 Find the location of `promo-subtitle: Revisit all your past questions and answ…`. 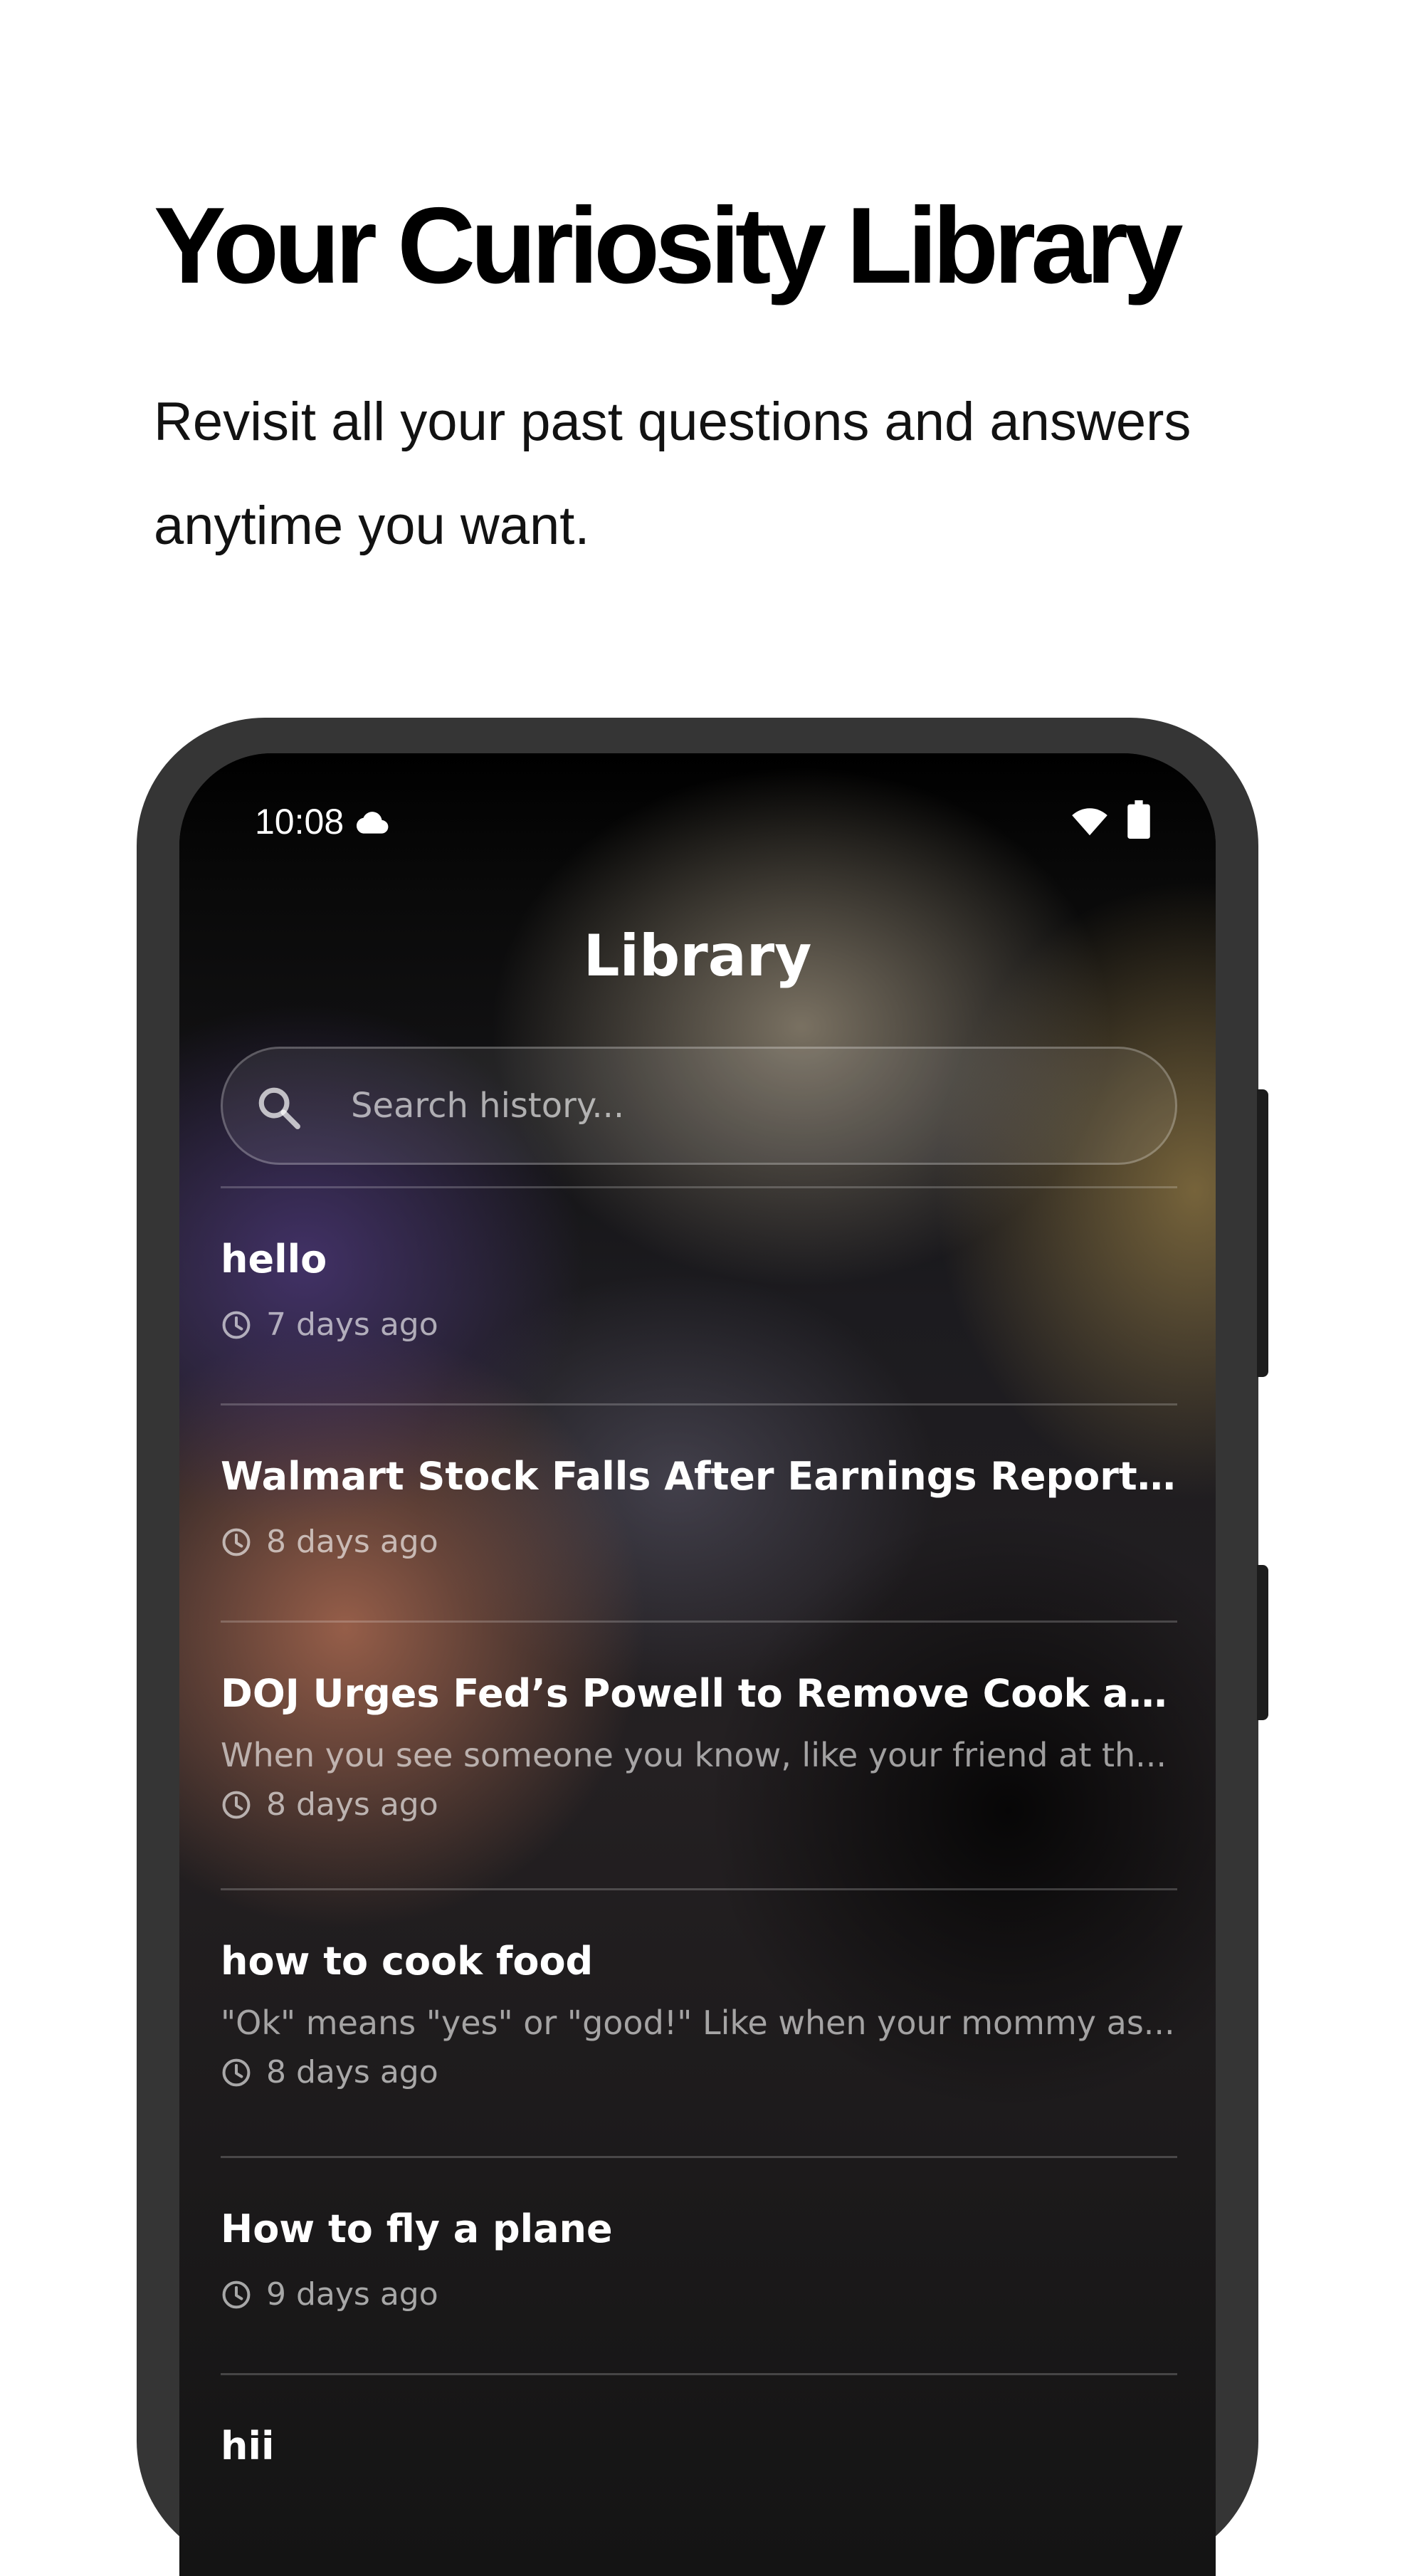

promo-subtitle: Revisit all your past questions and answ… is located at coordinates (673, 474).